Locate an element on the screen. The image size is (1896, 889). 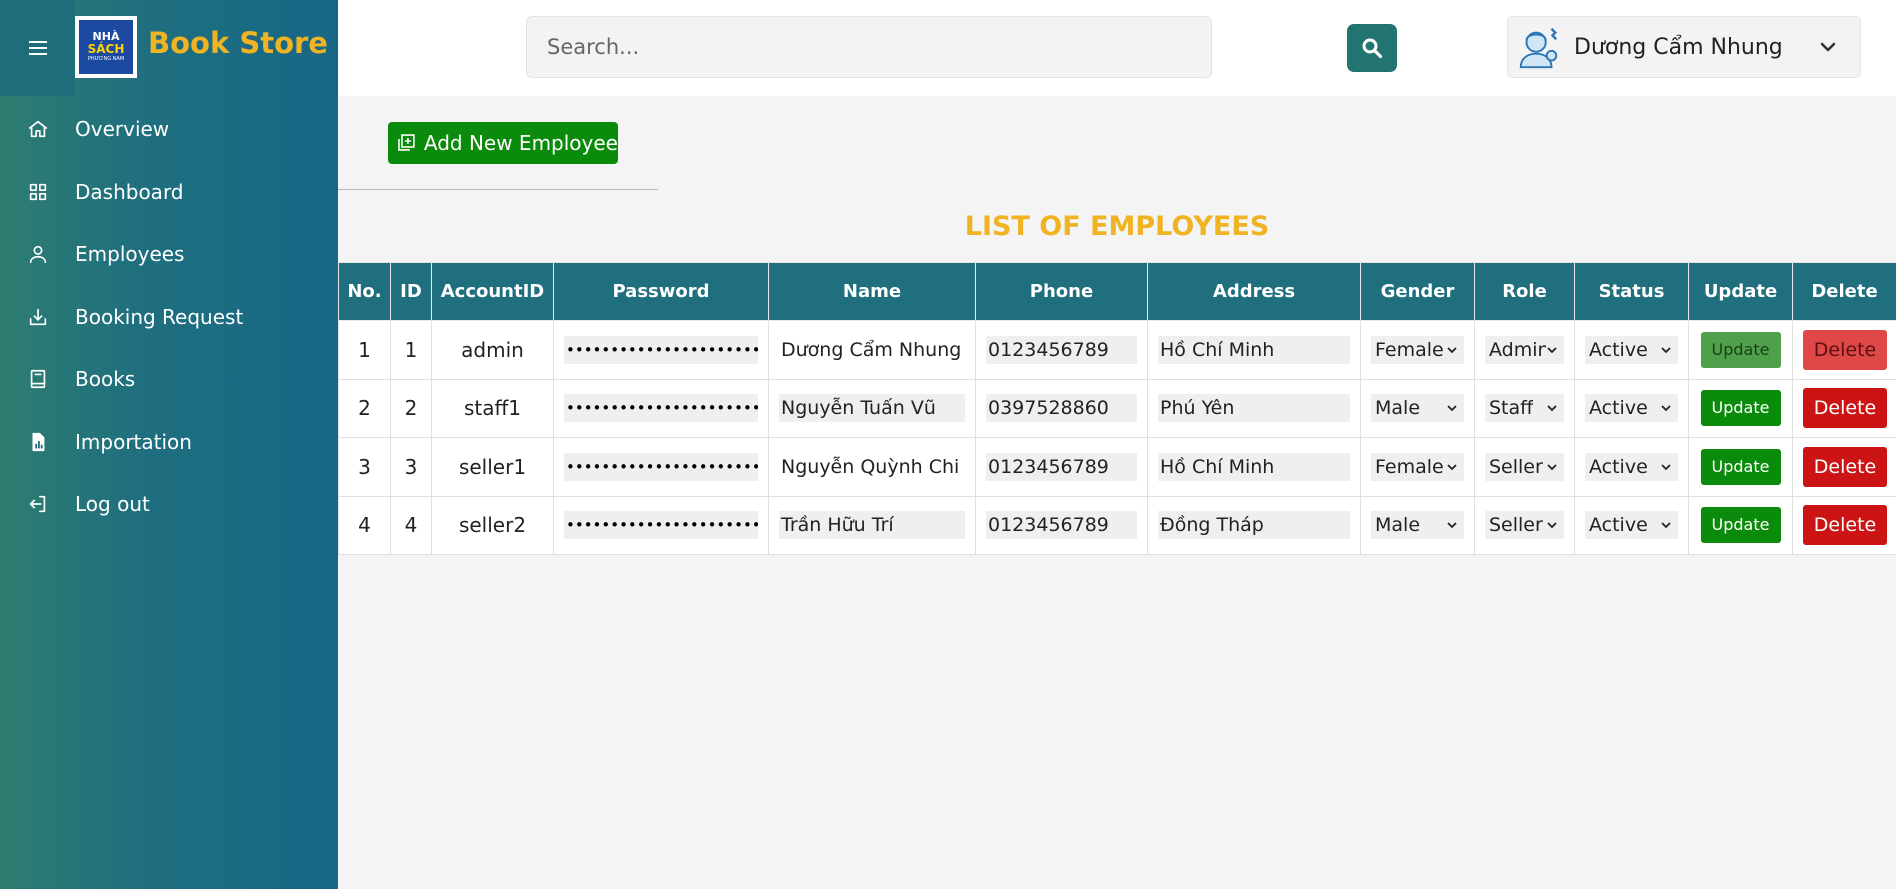
sidebar-item-books: Books is located at coordinates (169, 379).